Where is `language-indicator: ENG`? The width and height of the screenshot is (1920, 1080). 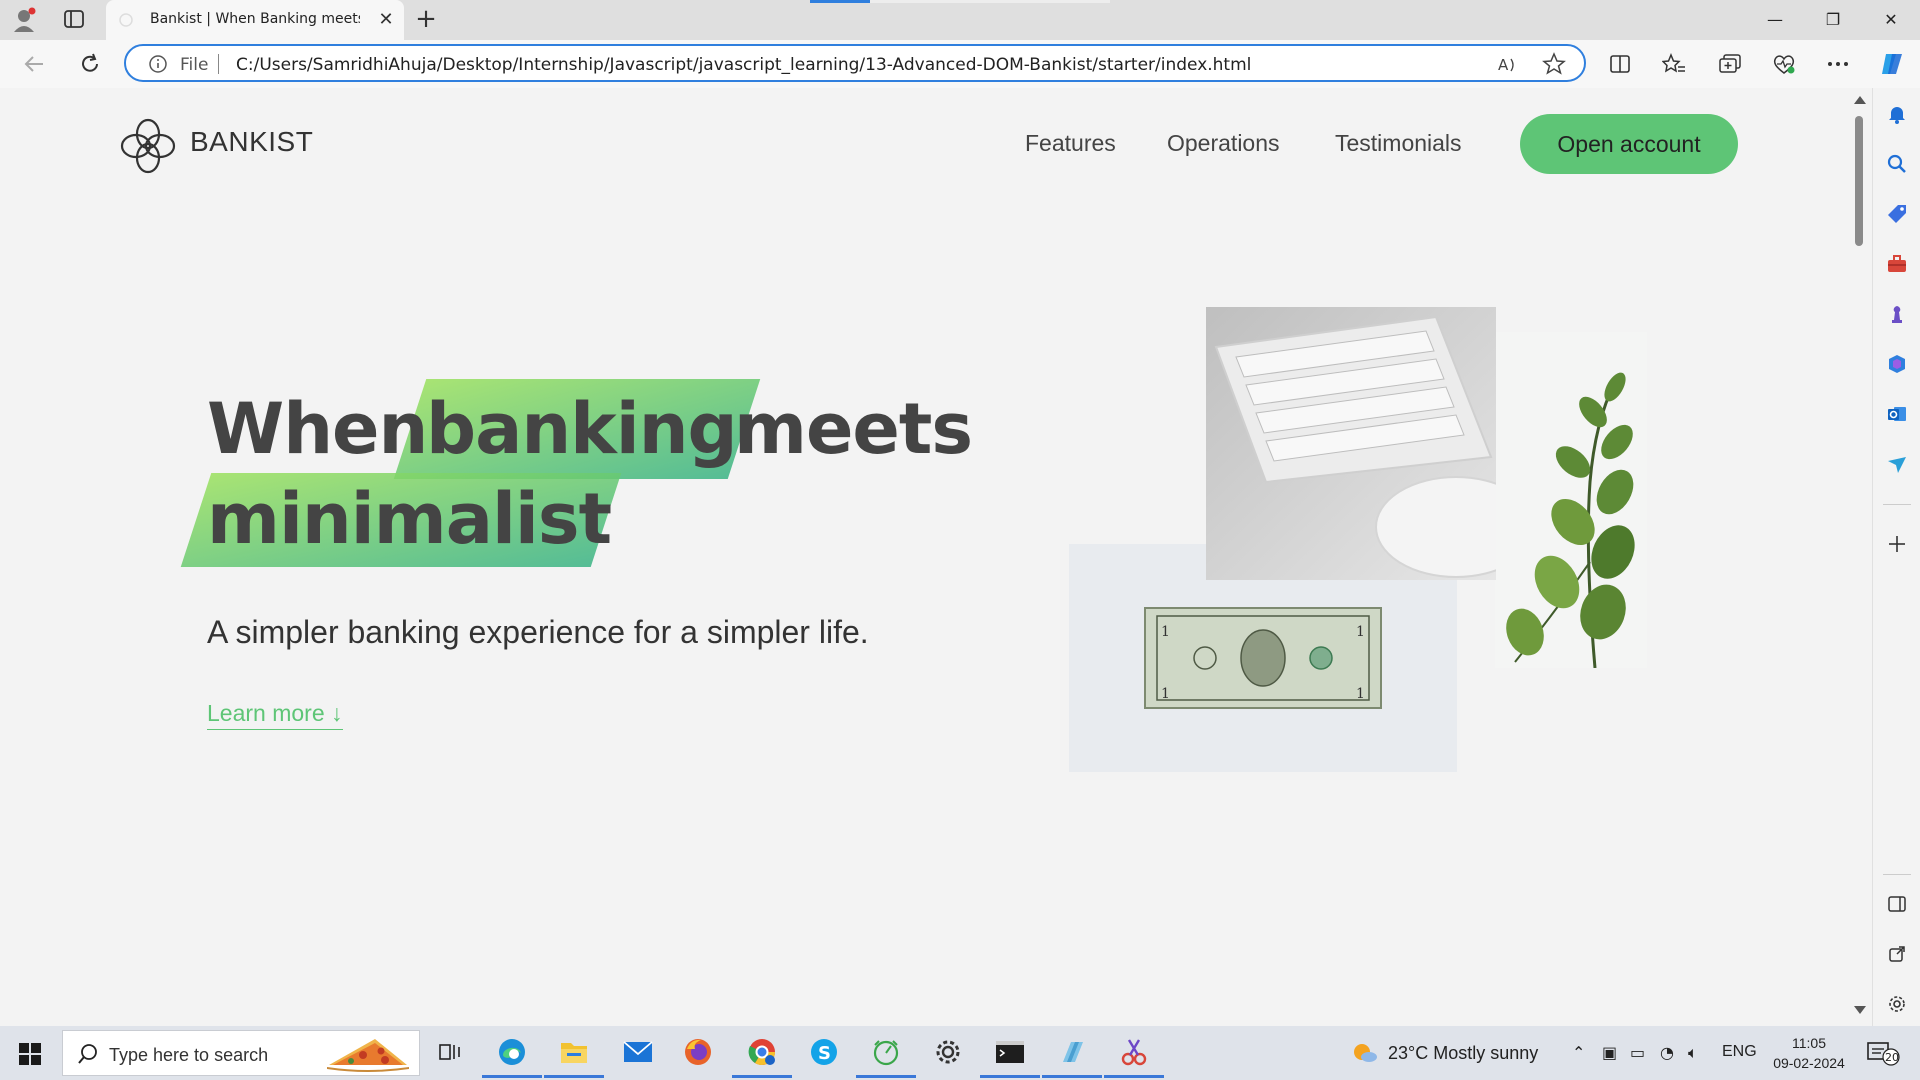
language-indicator: ENG is located at coordinates (1739, 1052).